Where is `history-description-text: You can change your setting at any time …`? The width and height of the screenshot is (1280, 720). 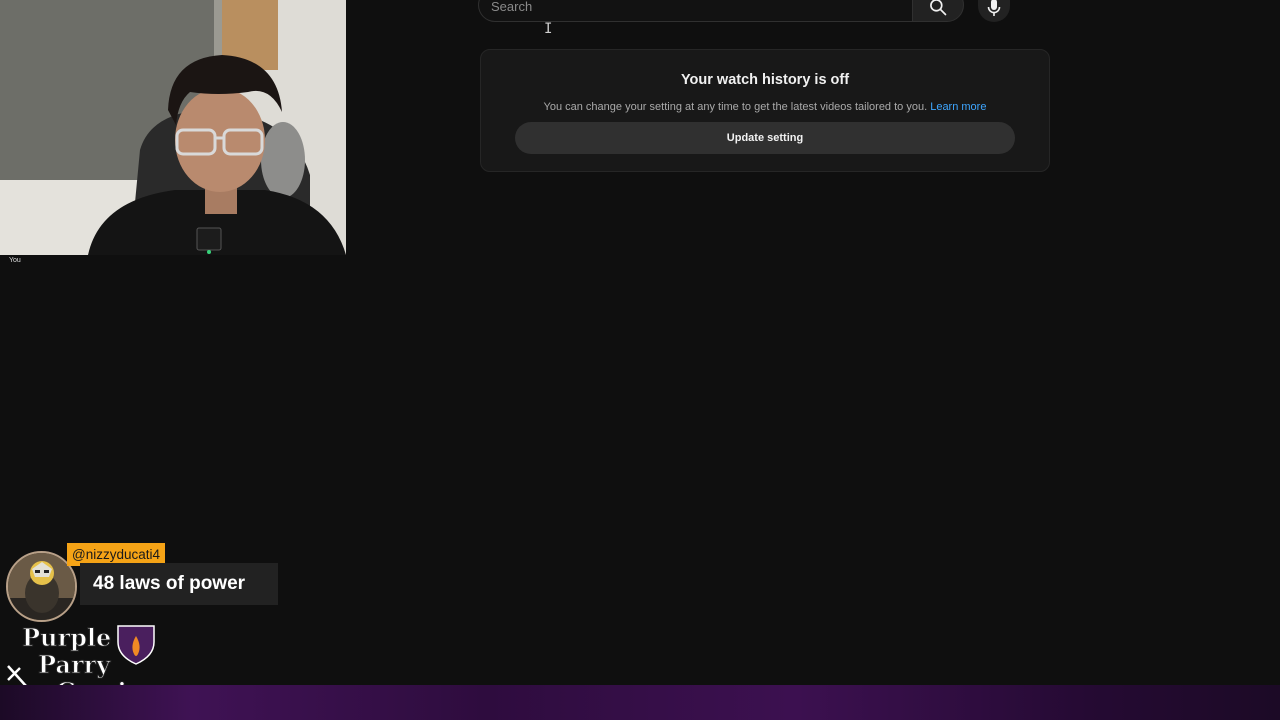 history-description-text: You can change your setting at any time … is located at coordinates (735, 107).